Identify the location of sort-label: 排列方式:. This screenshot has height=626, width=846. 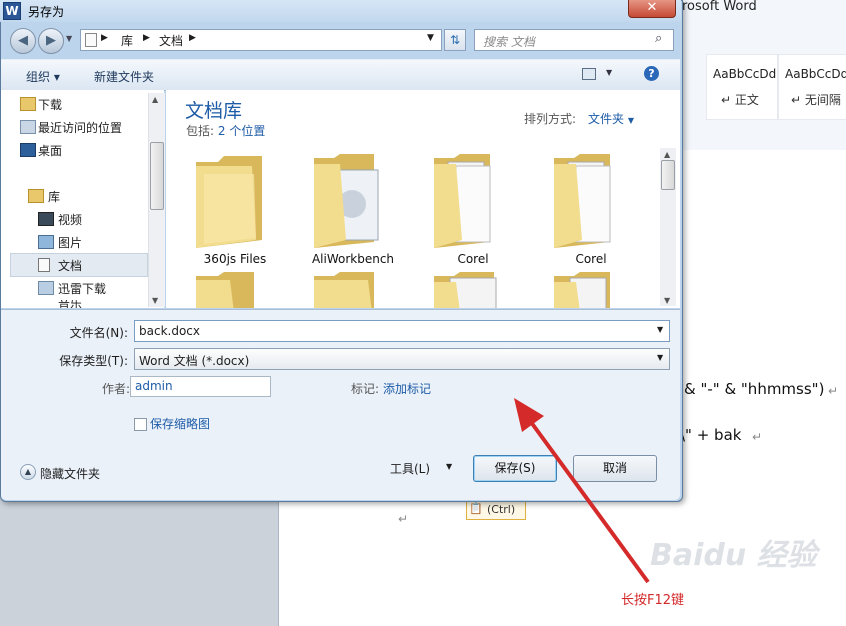
(550, 119).